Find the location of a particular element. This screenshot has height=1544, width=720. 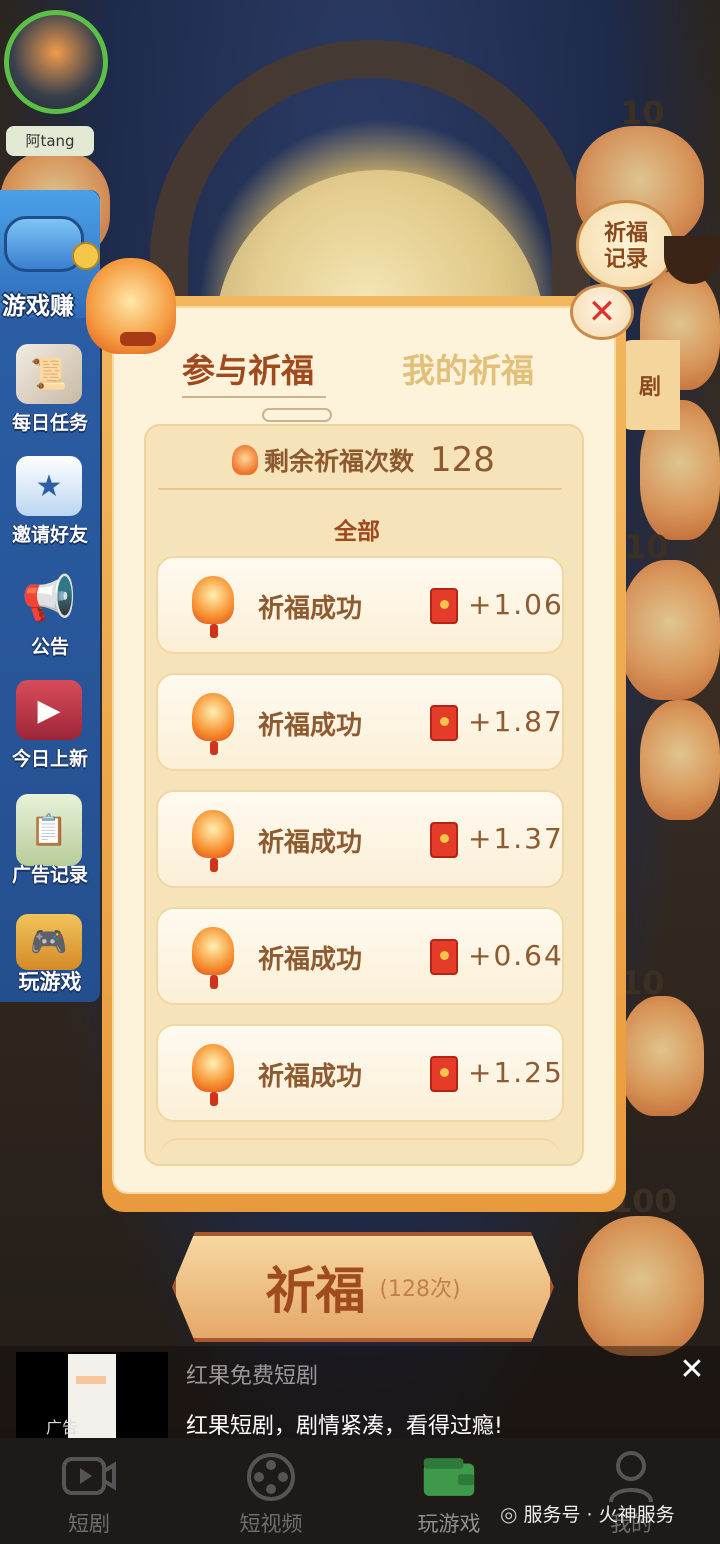

invite-icon: ★ is located at coordinates (49, 486).